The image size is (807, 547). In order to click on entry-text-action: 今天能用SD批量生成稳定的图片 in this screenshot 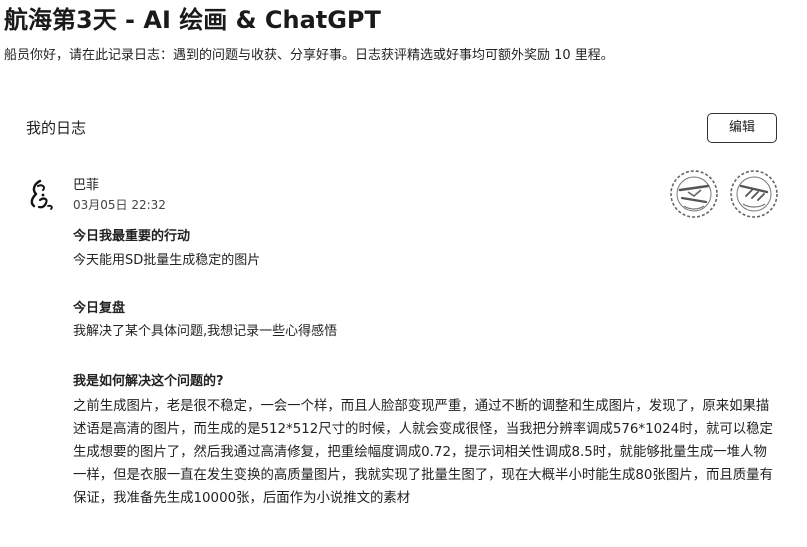, I will do `click(167, 260)`.